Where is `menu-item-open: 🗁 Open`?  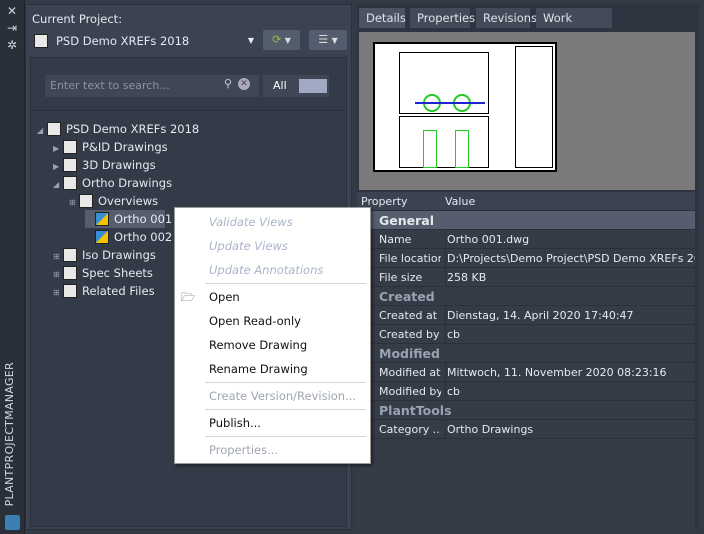 menu-item-open: 🗁 Open is located at coordinates (210, 297).